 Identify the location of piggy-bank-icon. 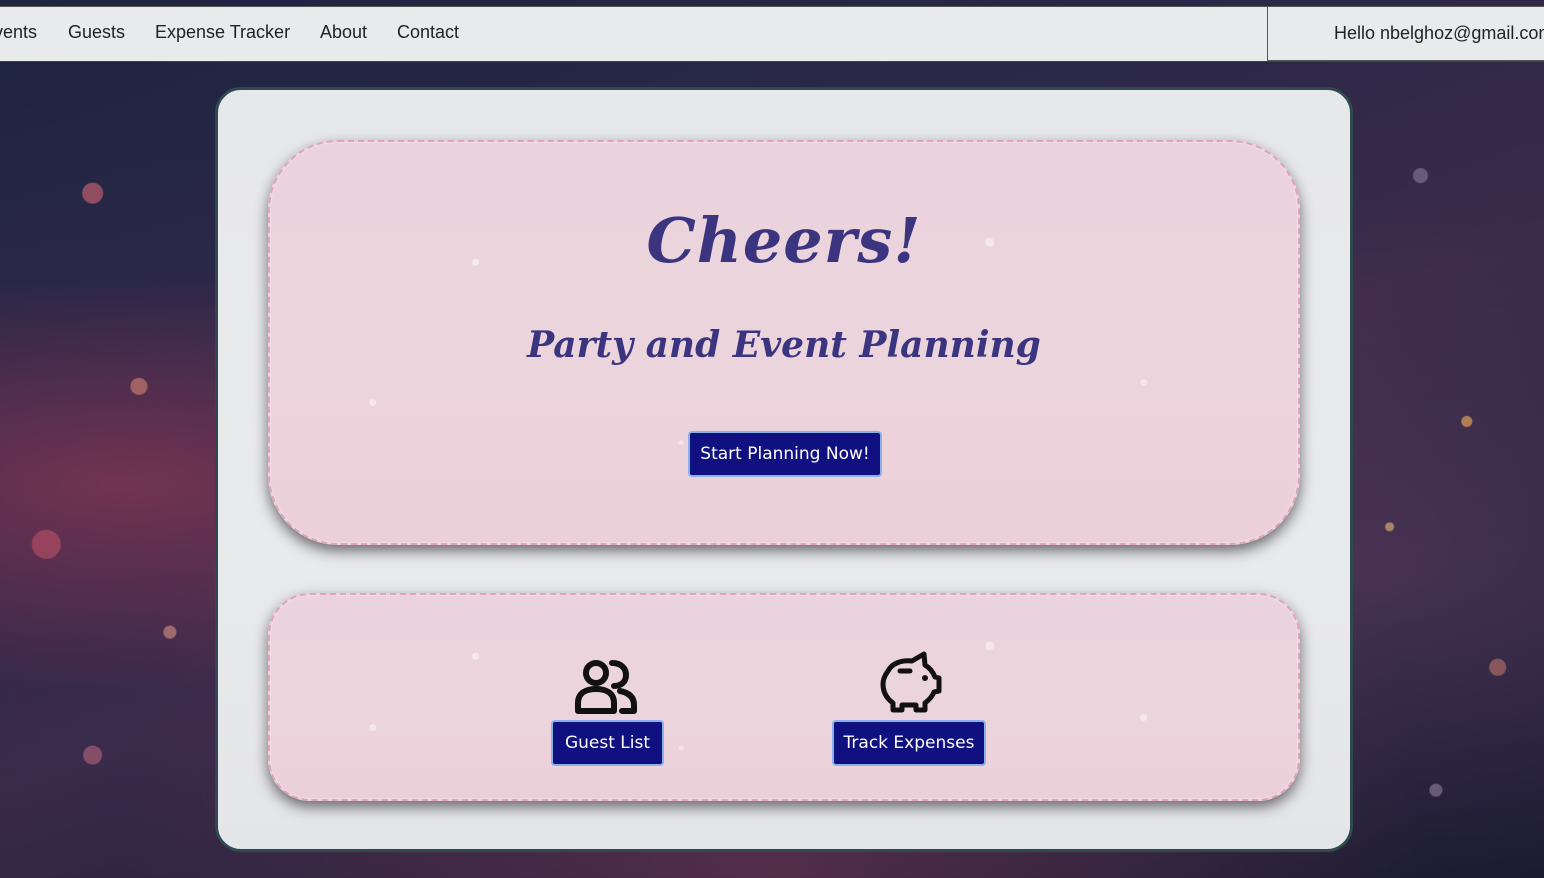
(911, 682).